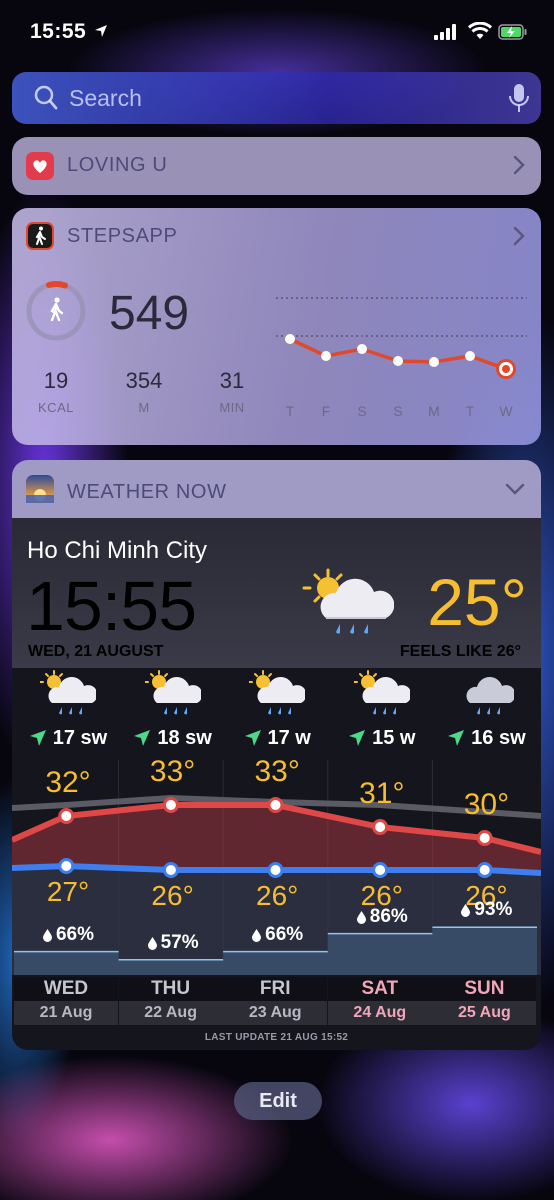 The width and height of the screenshot is (554, 1200). What do you see at coordinates (96, 651) in the screenshot?
I see `current-date: WED, 21 AUGUST` at bounding box center [96, 651].